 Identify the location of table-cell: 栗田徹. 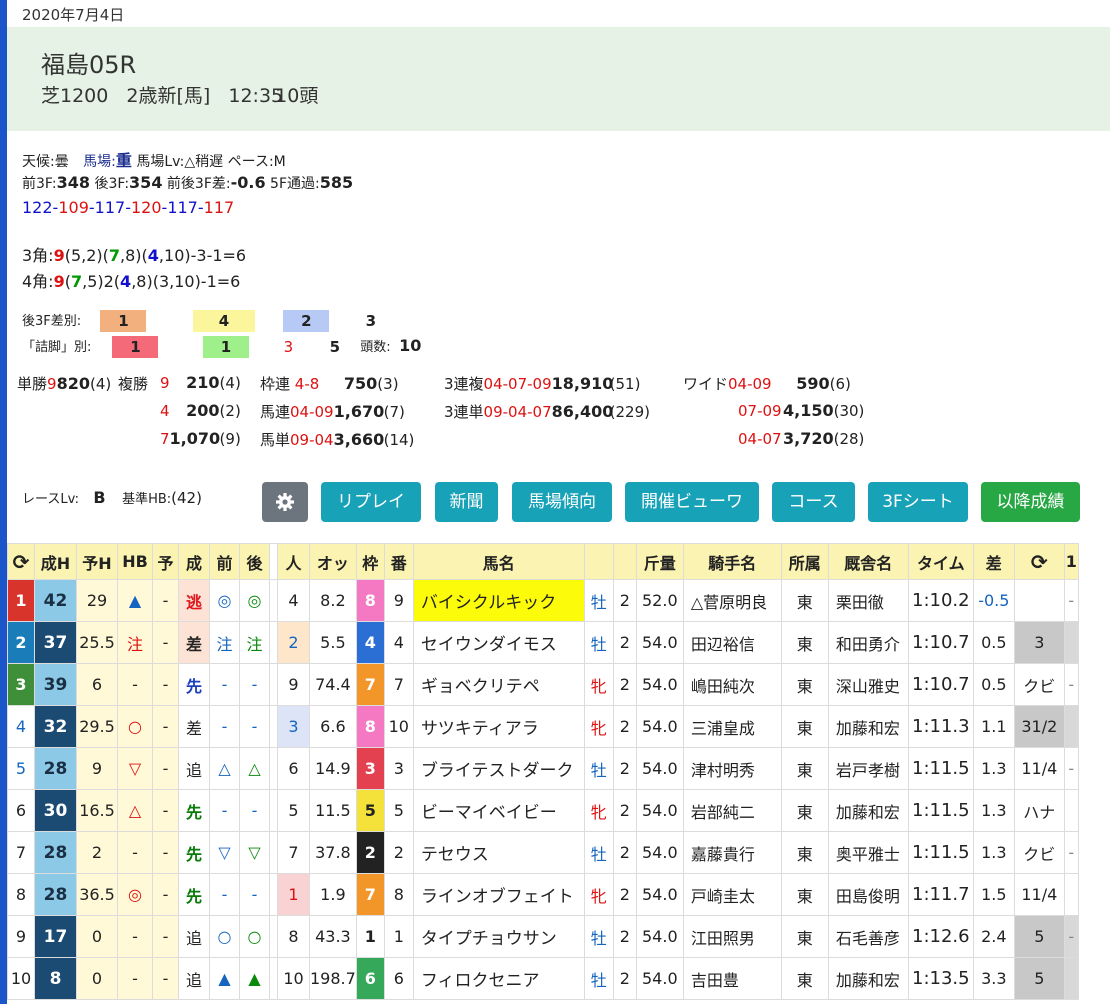
(868, 600).